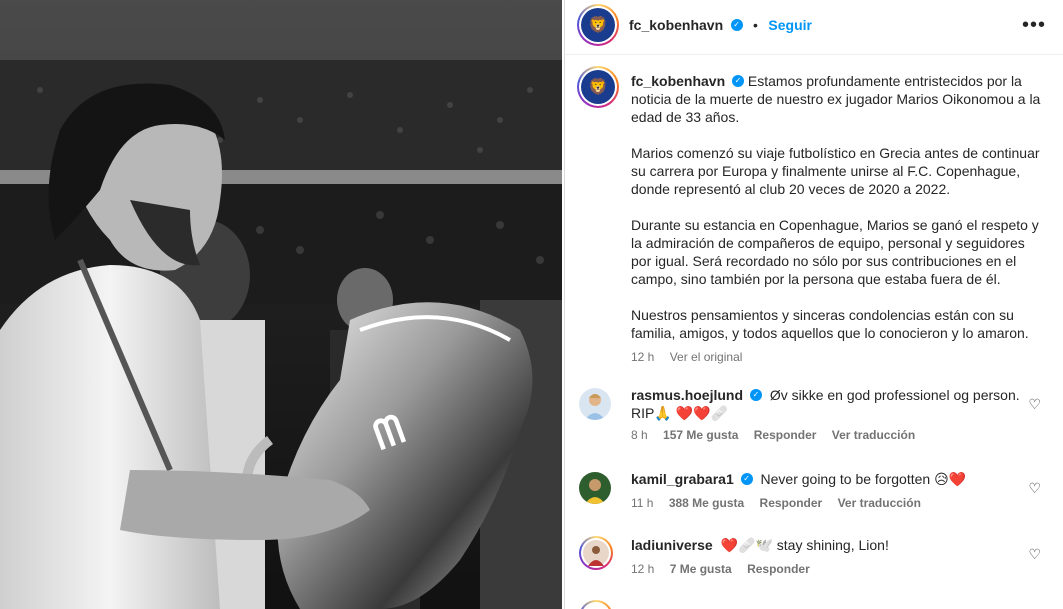 The width and height of the screenshot is (1063, 609). What do you see at coordinates (672, 545) in the screenshot?
I see `comment-username: ladiuniverse` at bounding box center [672, 545].